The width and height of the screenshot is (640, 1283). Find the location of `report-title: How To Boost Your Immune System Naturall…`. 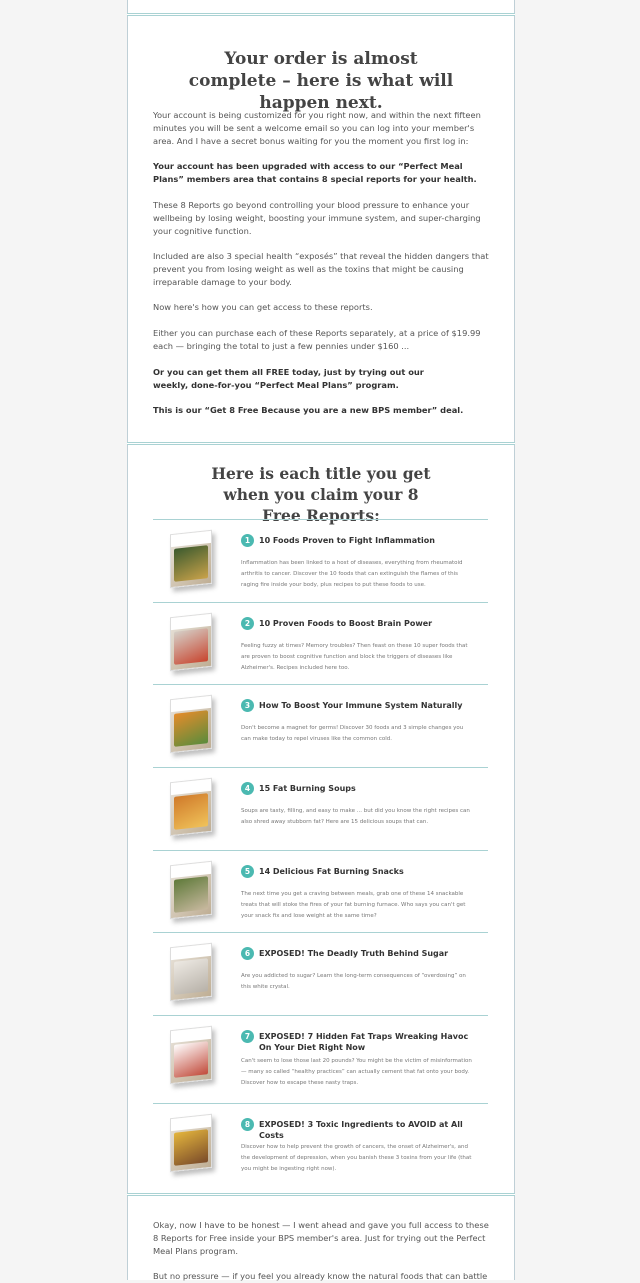

report-title: How To Boost Your Immune System Naturall… is located at coordinates (361, 705).